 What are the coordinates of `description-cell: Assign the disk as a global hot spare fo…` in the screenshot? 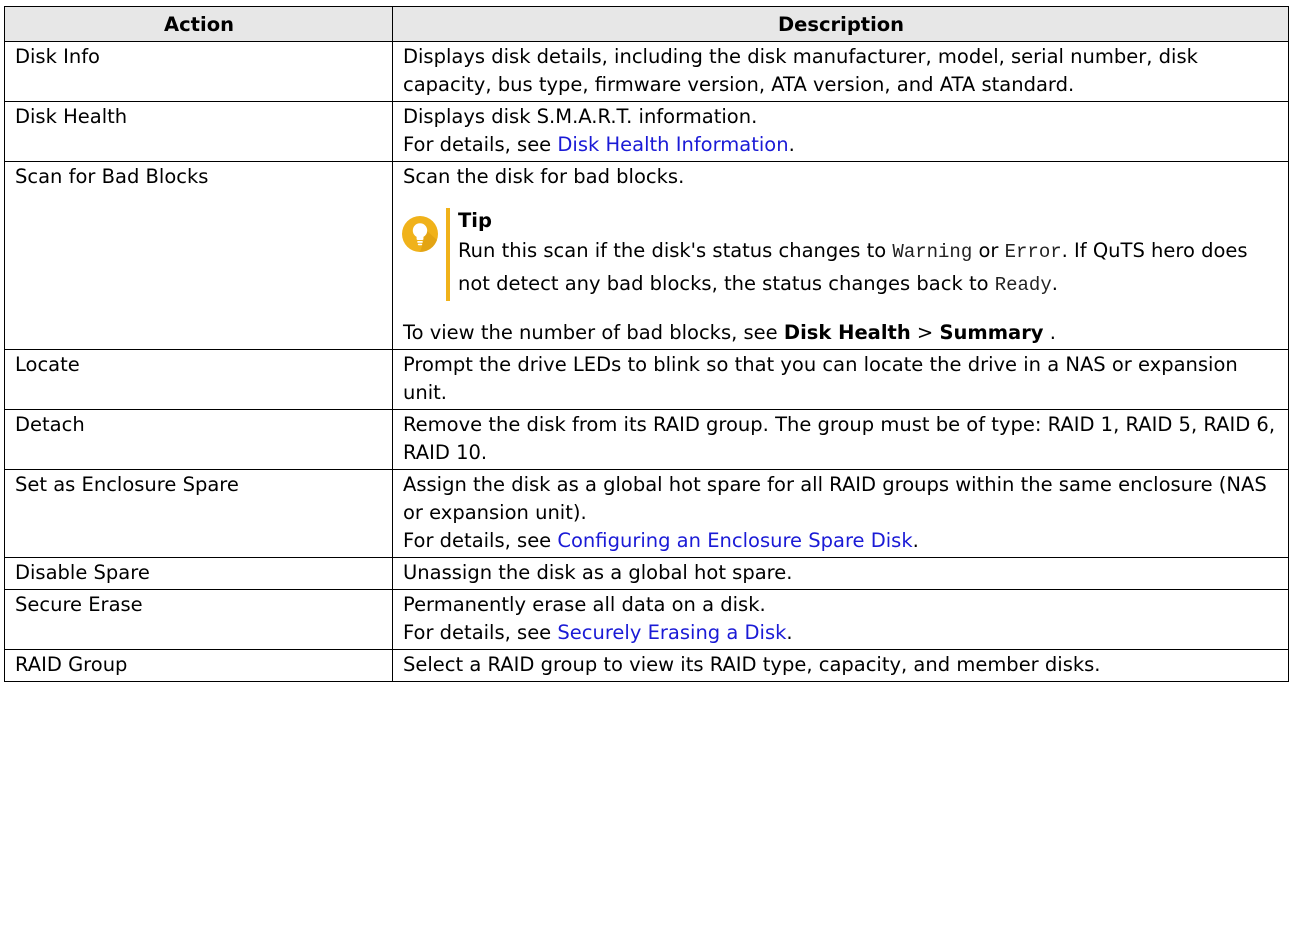 It's located at (840, 513).